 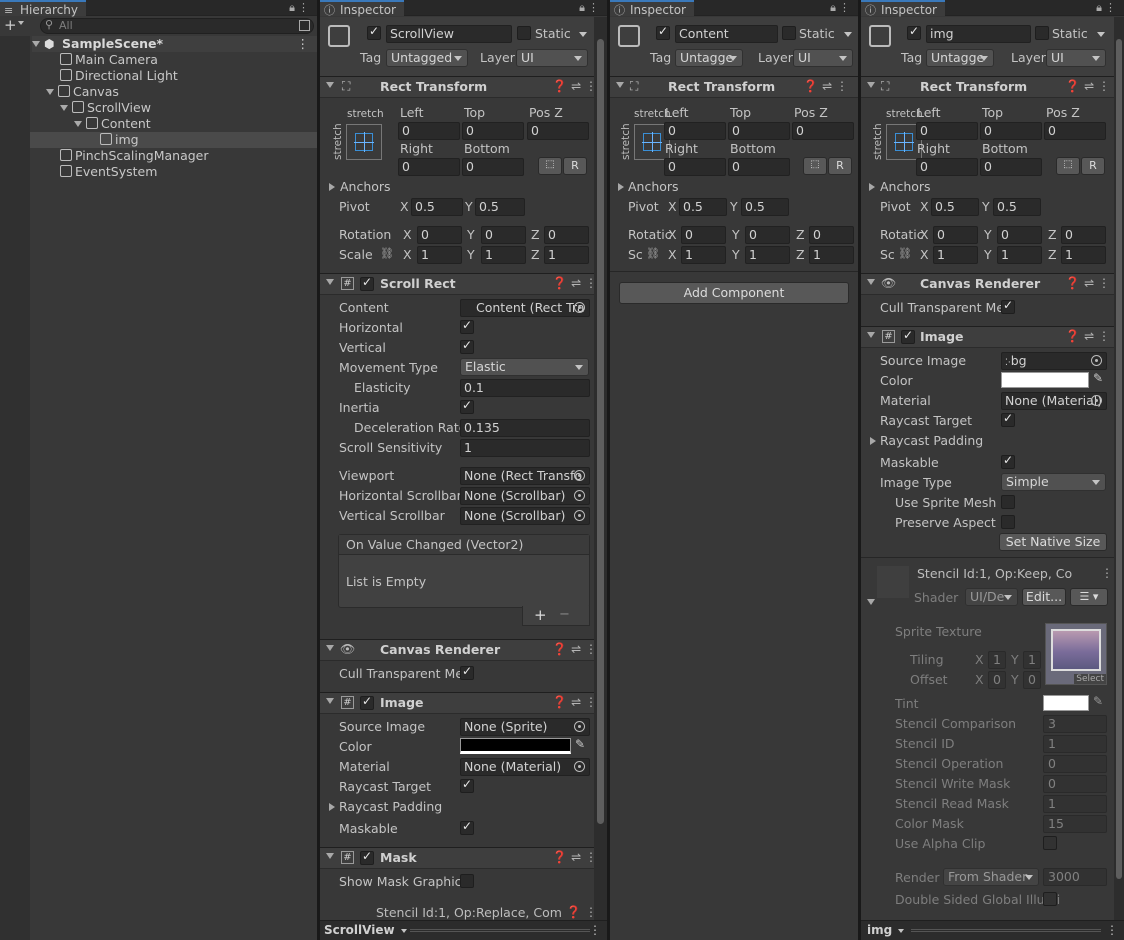 What do you see at coordinates (525, 727) in the screenshot?
I see `source-image-field: None (Sprite)` at bounding box center [525, 727].